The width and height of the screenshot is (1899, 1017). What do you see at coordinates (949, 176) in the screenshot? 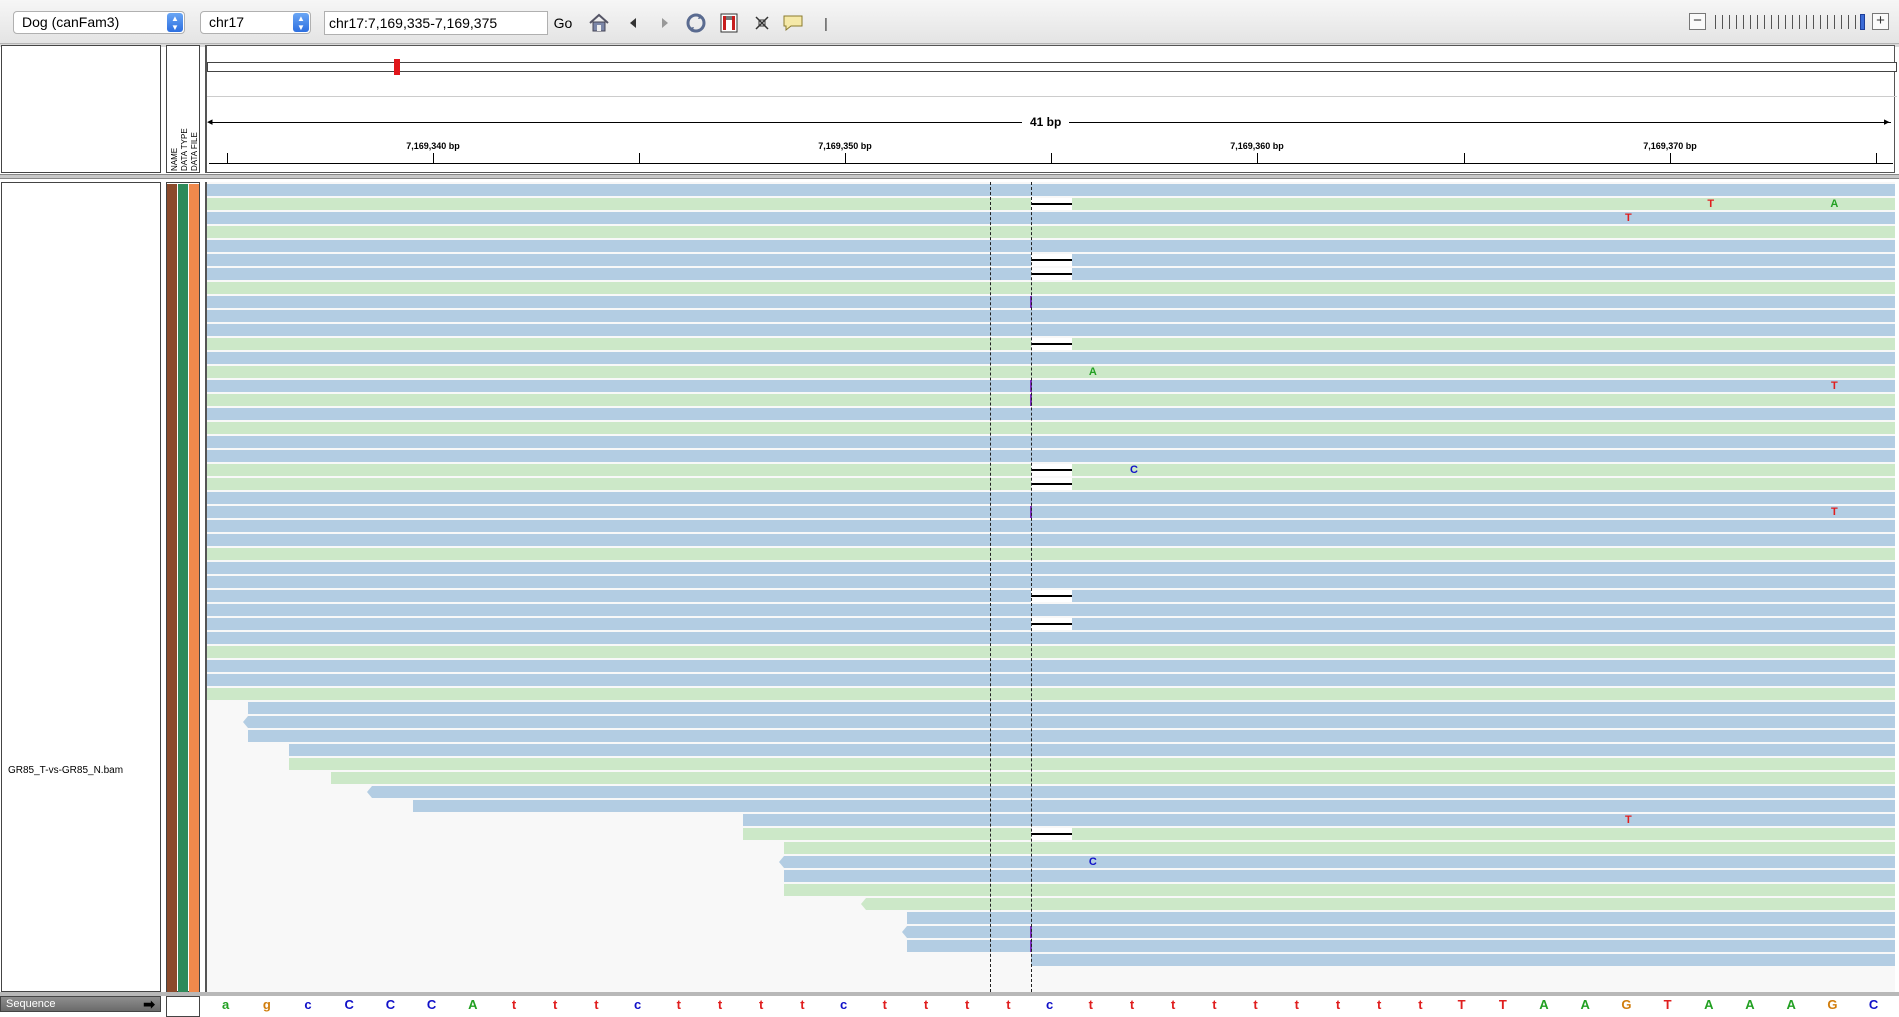
I see `header-divider` at bounding box center [949, 176].